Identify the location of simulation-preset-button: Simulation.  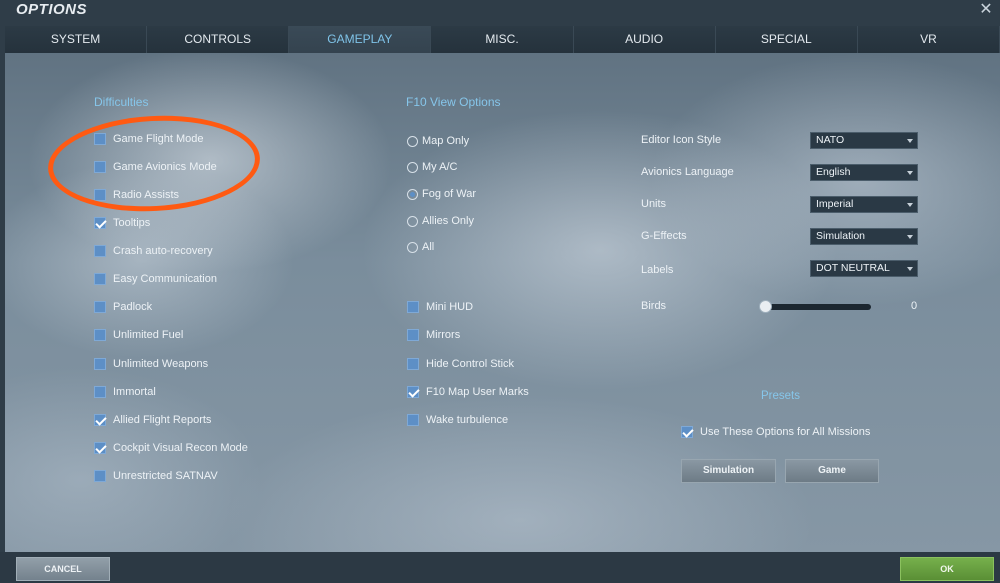
(728, 471).